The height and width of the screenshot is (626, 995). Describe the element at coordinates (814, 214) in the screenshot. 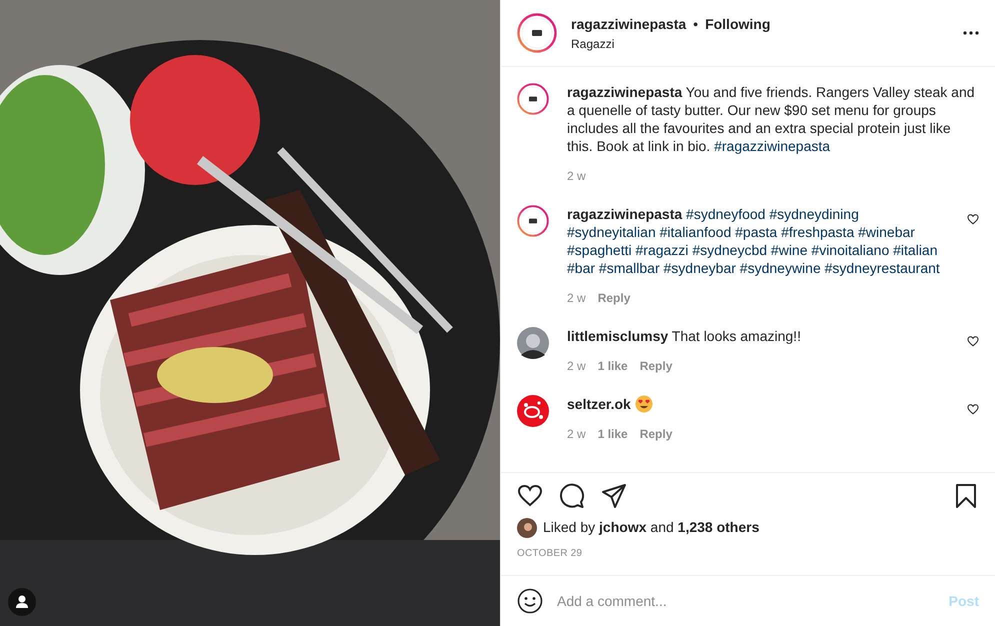

I see `hashtag-link: #sydneydining` at that location.